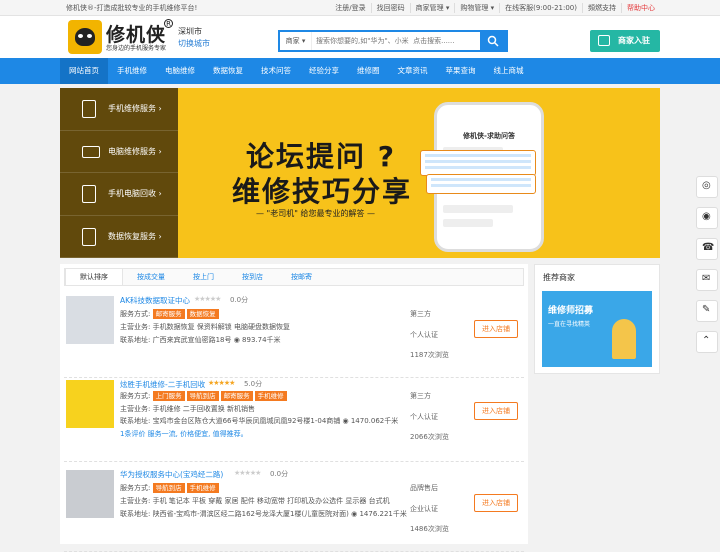 The height and width of the screenshot is (552, 720). What do you see at coordinates (461, 71) in the screenshot?
I see `nav-apple-query: 苹果查询` at bounding box center [461, 71].